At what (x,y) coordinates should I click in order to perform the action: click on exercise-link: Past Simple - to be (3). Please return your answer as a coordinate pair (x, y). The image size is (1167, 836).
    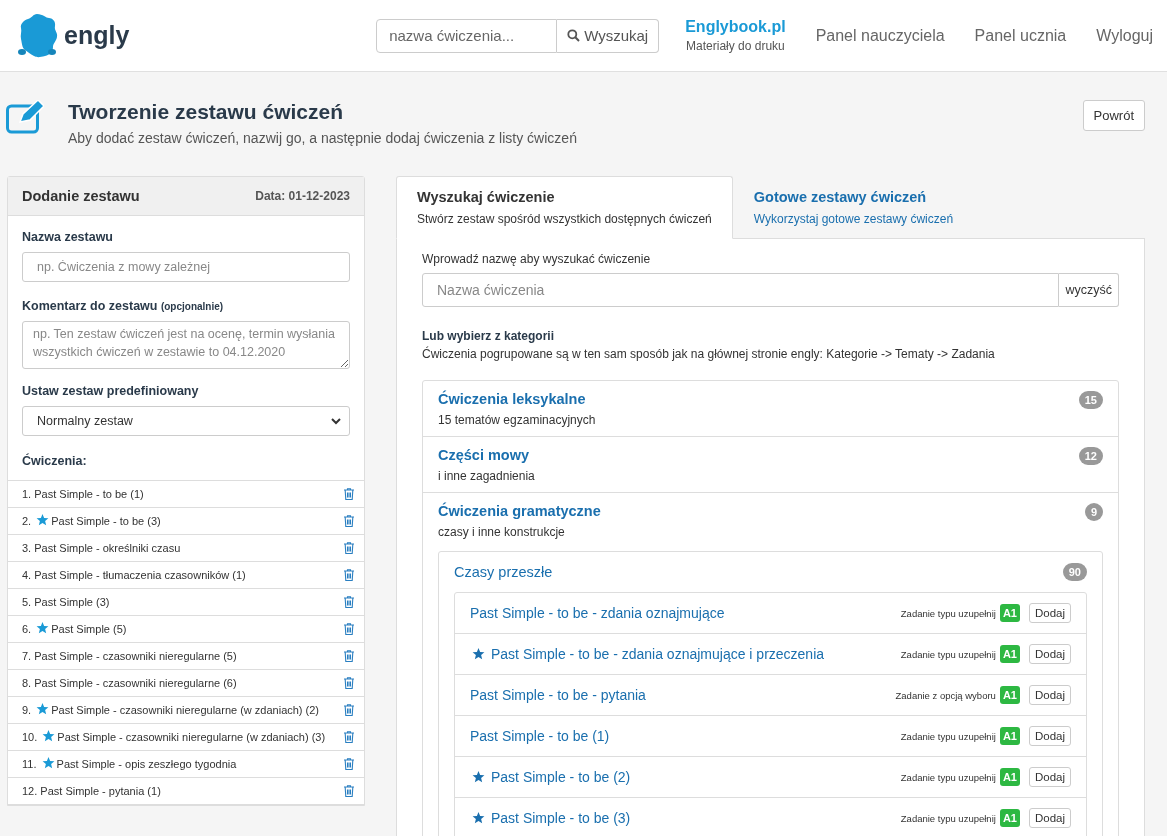
    Looking at the image, I should click on (550, 818).